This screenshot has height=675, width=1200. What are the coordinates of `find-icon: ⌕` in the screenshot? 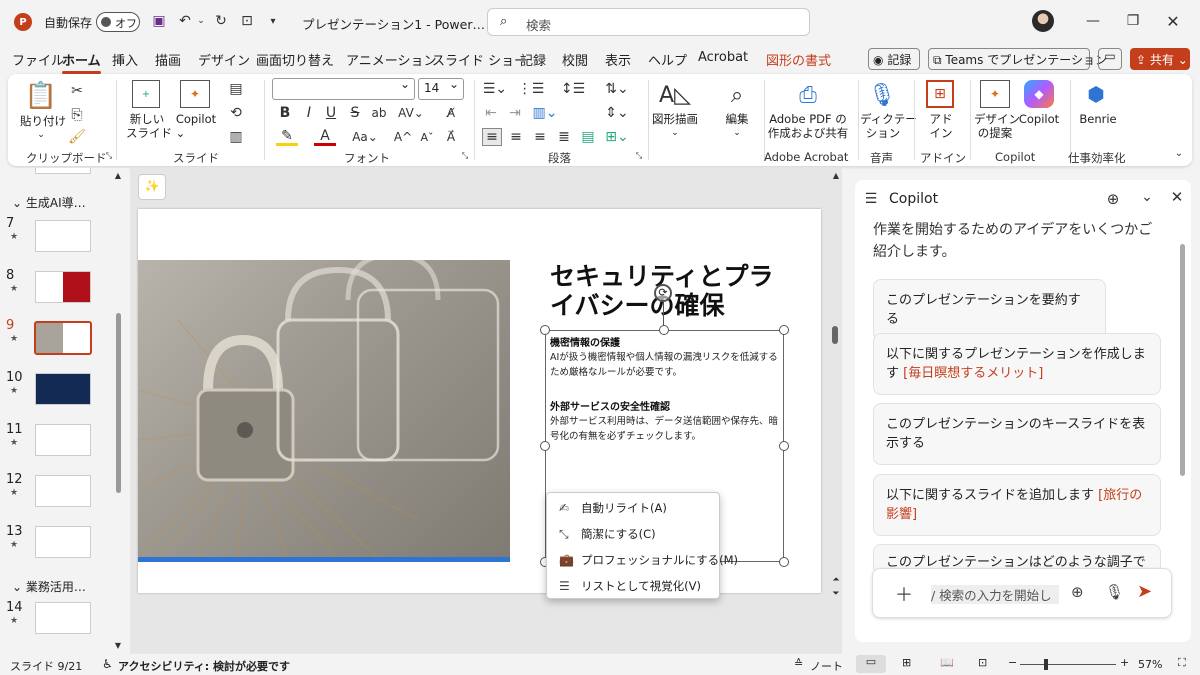 It's located at (737, 95).